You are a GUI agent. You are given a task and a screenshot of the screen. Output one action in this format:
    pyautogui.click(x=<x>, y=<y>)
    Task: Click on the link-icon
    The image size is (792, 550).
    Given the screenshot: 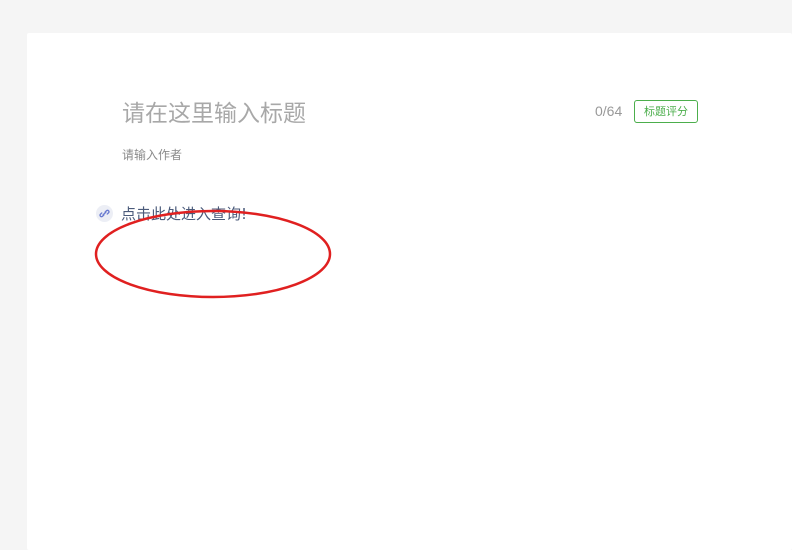 What is the action you would take?
    pyautogui.click(x=104, y=213)
    